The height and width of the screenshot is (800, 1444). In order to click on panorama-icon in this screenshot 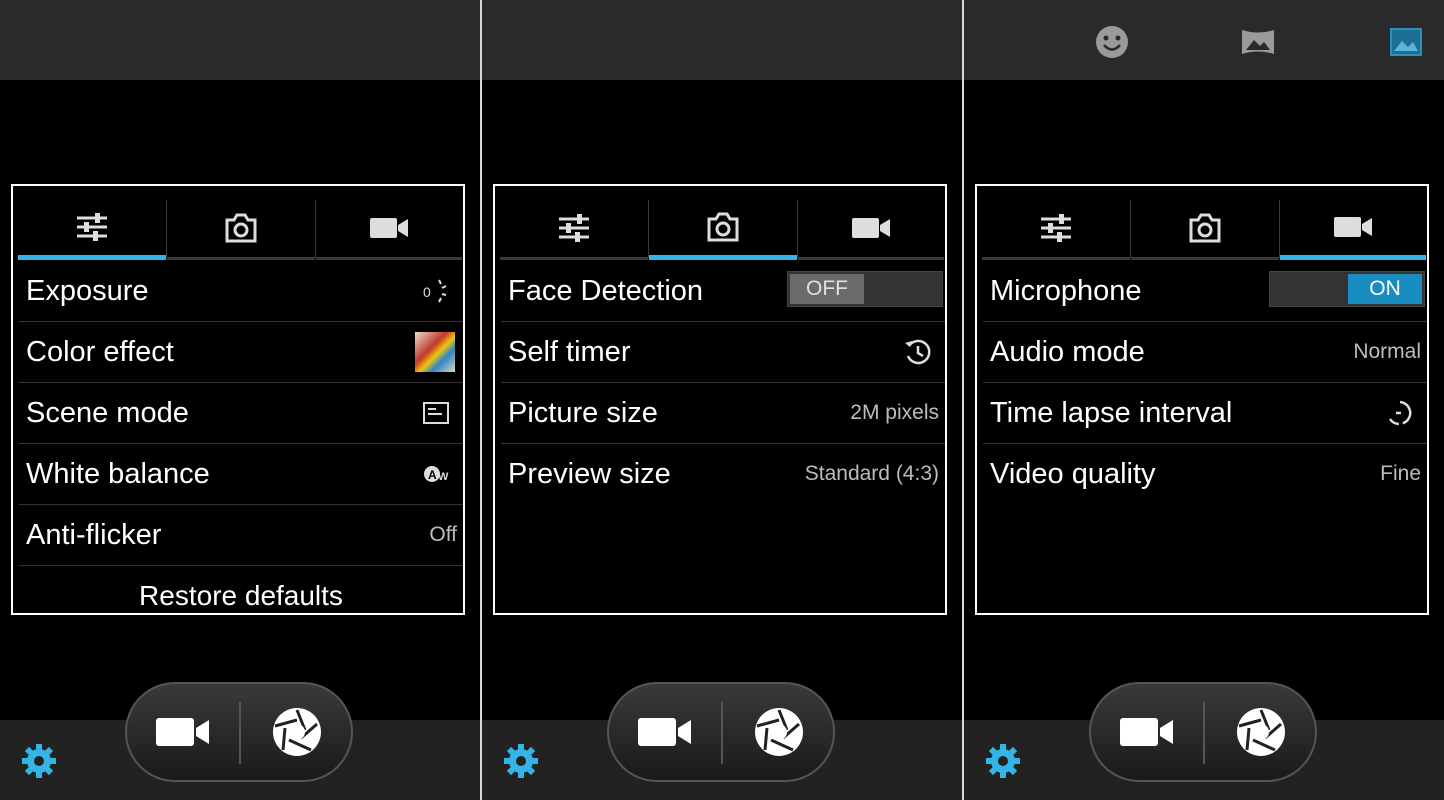, I will do `click(1258, 42)`.